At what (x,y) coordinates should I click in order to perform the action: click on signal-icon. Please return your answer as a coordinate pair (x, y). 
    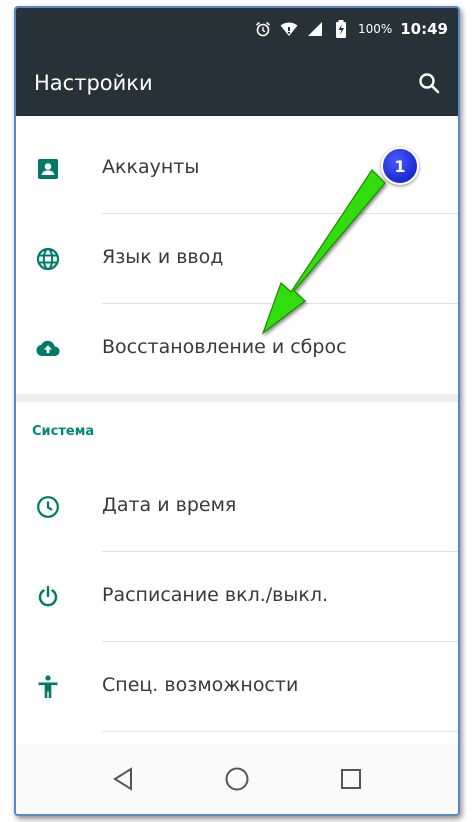
    Looking at the image, I should click on (315, 29).